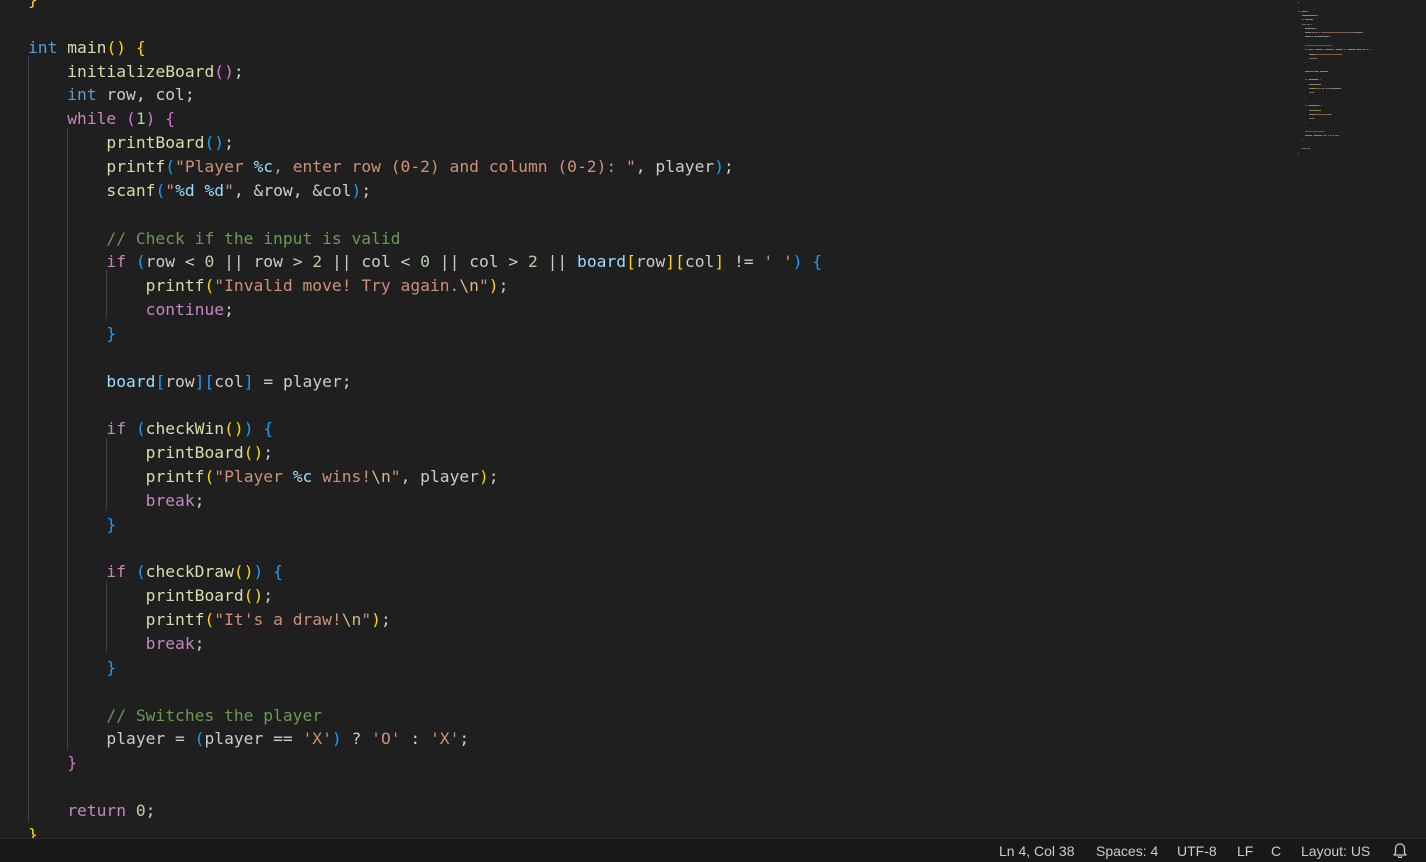 Image resolution: width=1426 pixels, height=862 pixels. I want to click on code-token: col, so click(699, 262).